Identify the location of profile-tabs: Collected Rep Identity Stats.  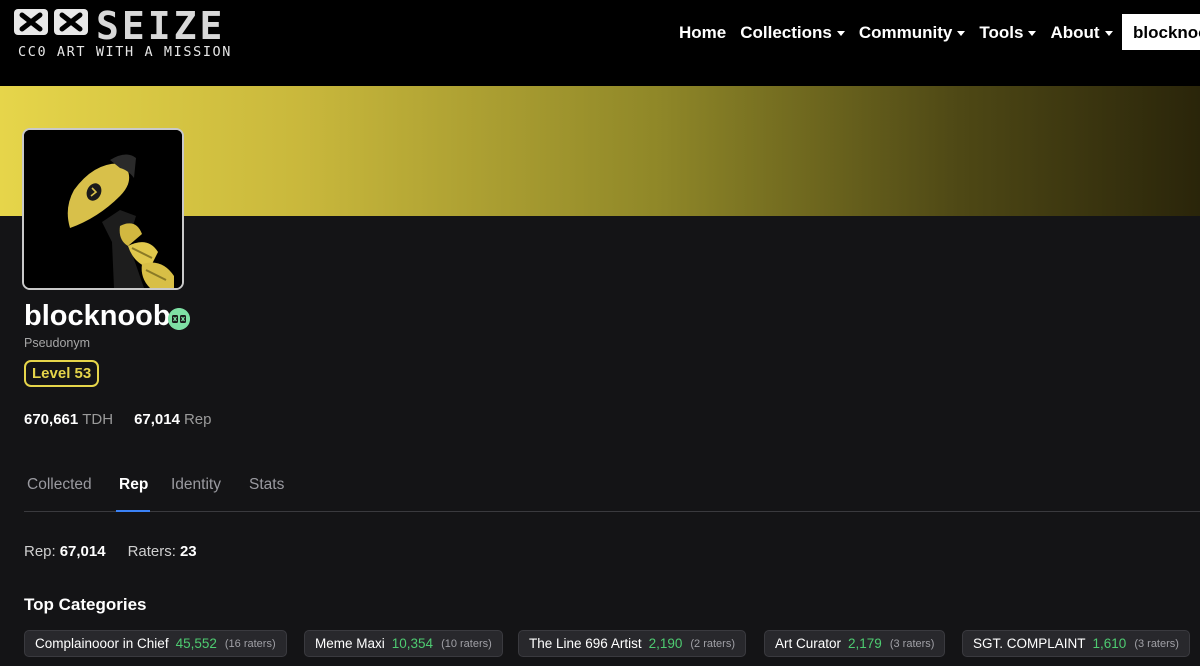
(612, 494).